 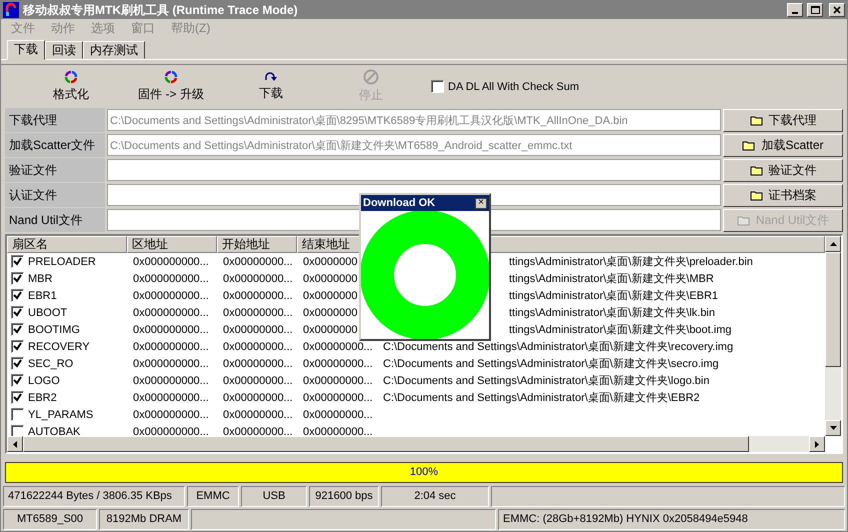 What do you see at coordinates (620, 330) in the screenshot?
I see `table-cell-text: ttings\Administrator\桌面\新建文件夹\boot.img` at bounding box center [620, 330].